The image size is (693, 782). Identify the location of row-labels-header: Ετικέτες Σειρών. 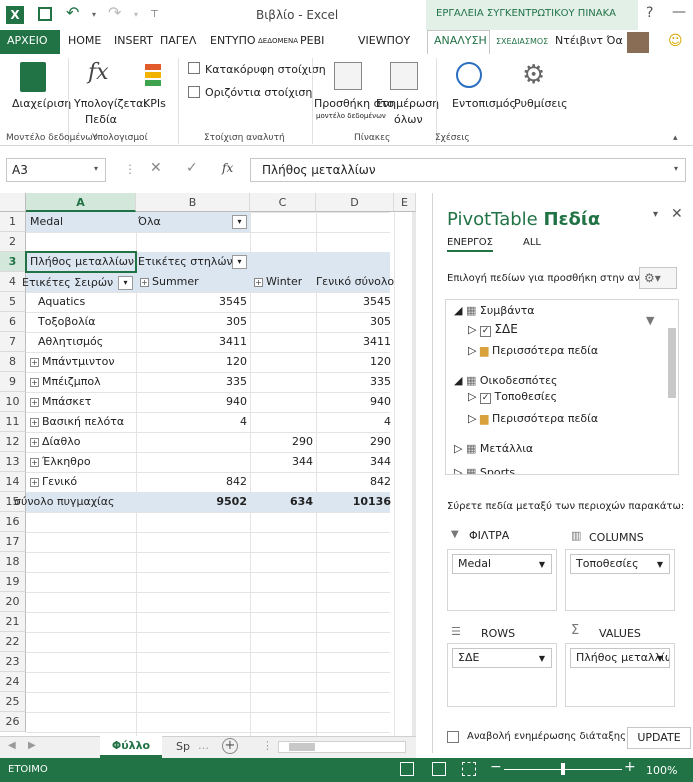
(70, 283).